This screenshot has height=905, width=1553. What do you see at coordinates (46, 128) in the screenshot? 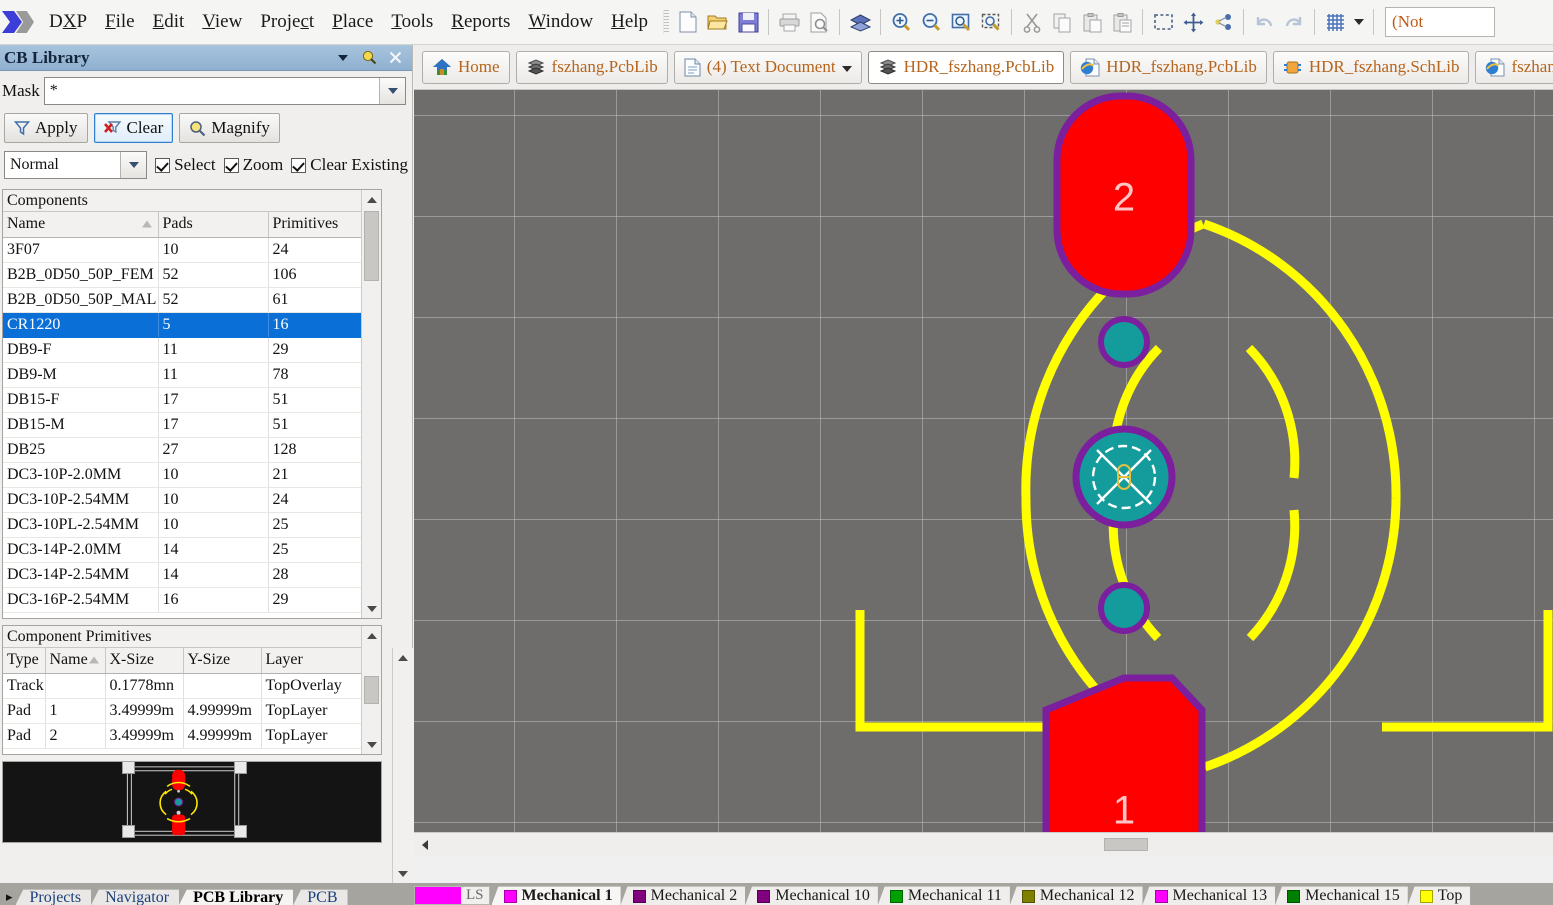
I see `apply-button: Apply` at bounding box center [46, 128].